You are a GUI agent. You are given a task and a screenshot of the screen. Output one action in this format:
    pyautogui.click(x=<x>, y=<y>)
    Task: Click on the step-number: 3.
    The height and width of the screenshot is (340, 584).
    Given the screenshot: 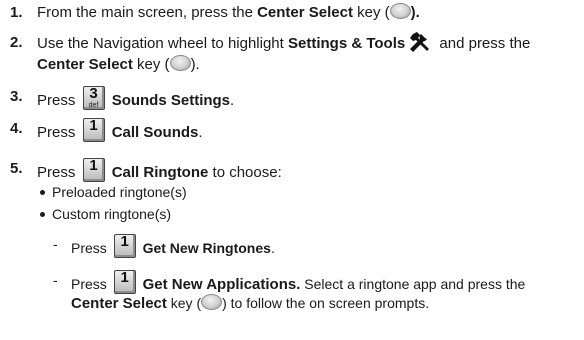 What is the action you would take?
    pyautogui.click(x=16, y=96)
    